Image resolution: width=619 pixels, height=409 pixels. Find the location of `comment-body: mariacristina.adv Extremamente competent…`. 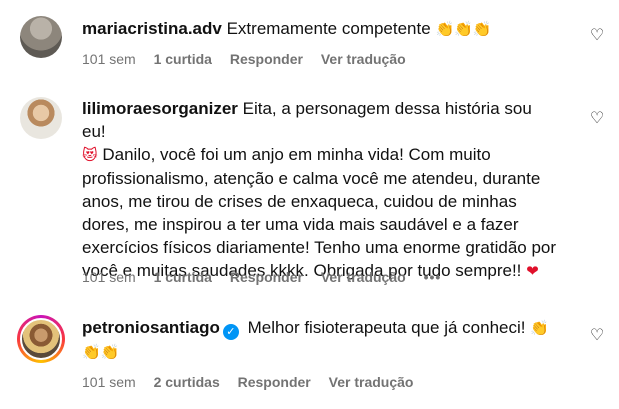

comment-body: mariacristina.adv Extremamente competent… is located at coordinates (321, 29).